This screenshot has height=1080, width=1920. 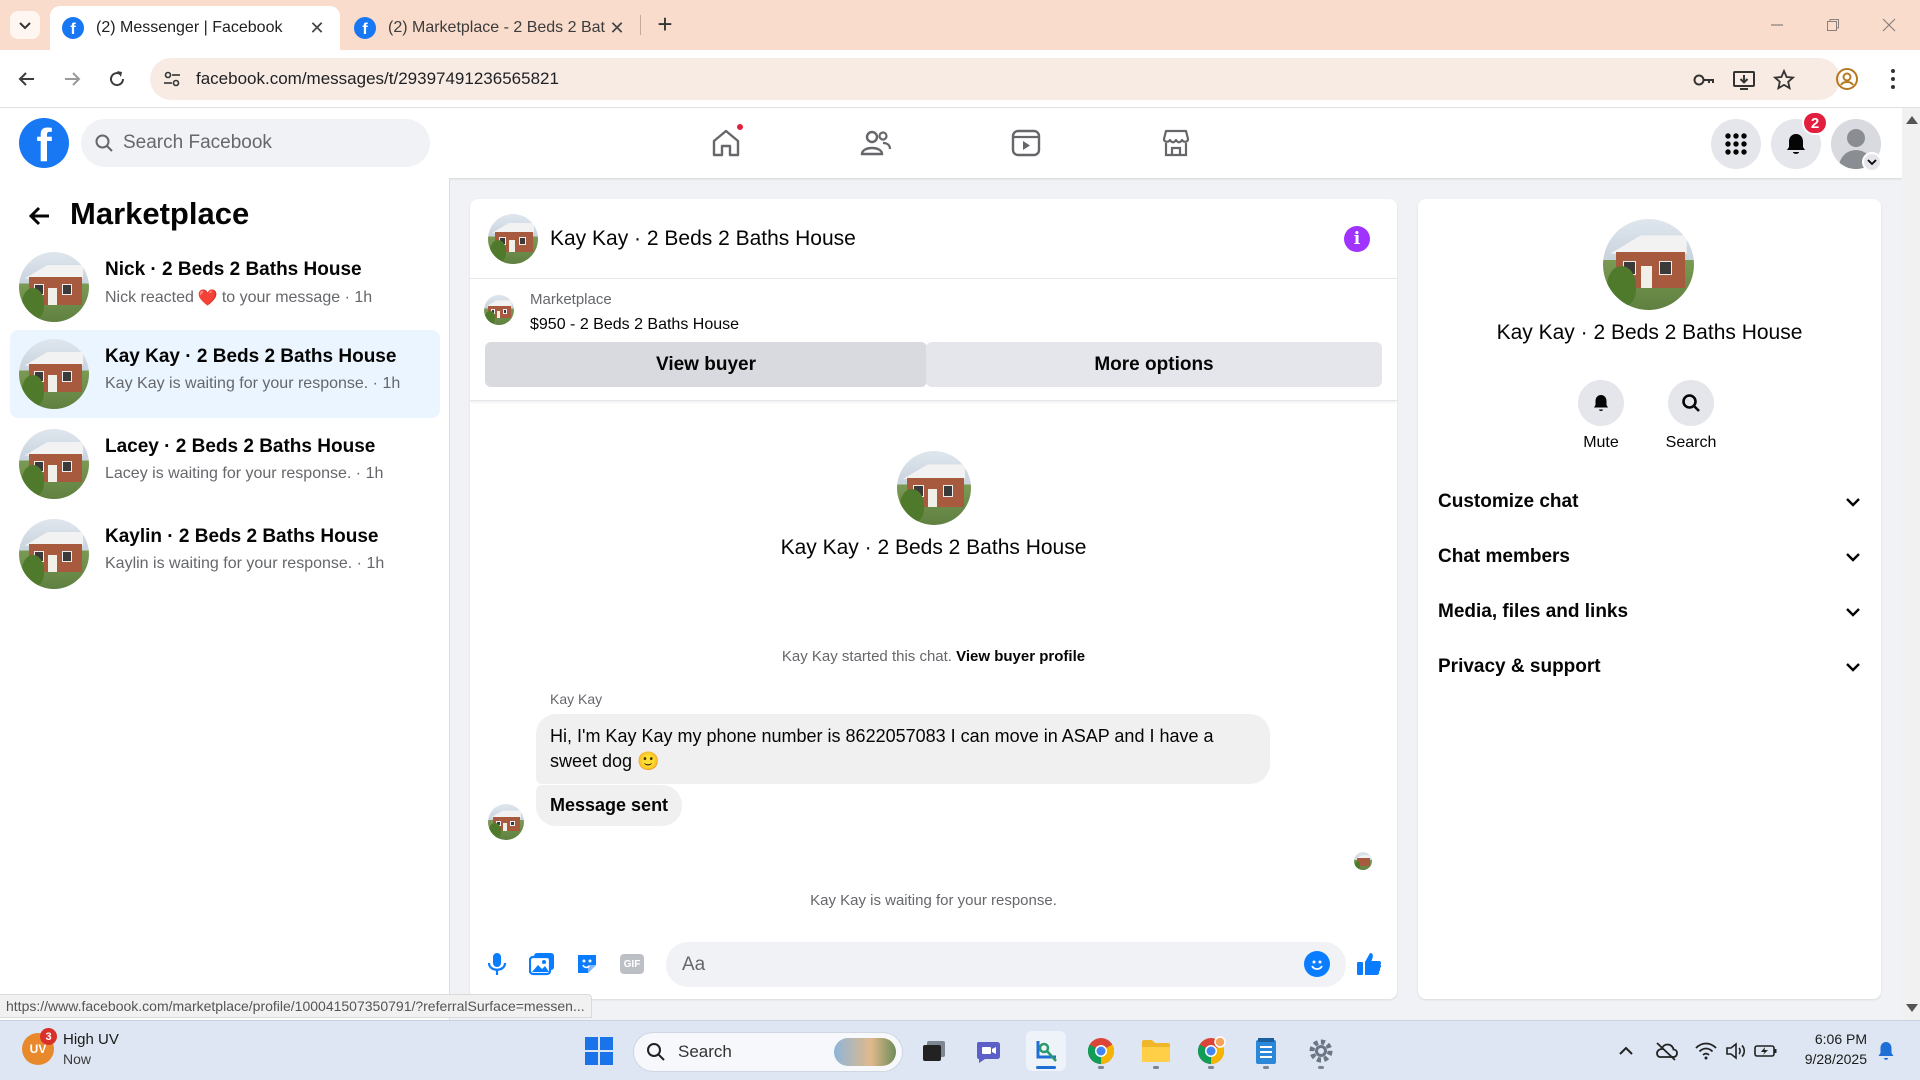 I want to click on home-icon, so click(x=726, y=143).